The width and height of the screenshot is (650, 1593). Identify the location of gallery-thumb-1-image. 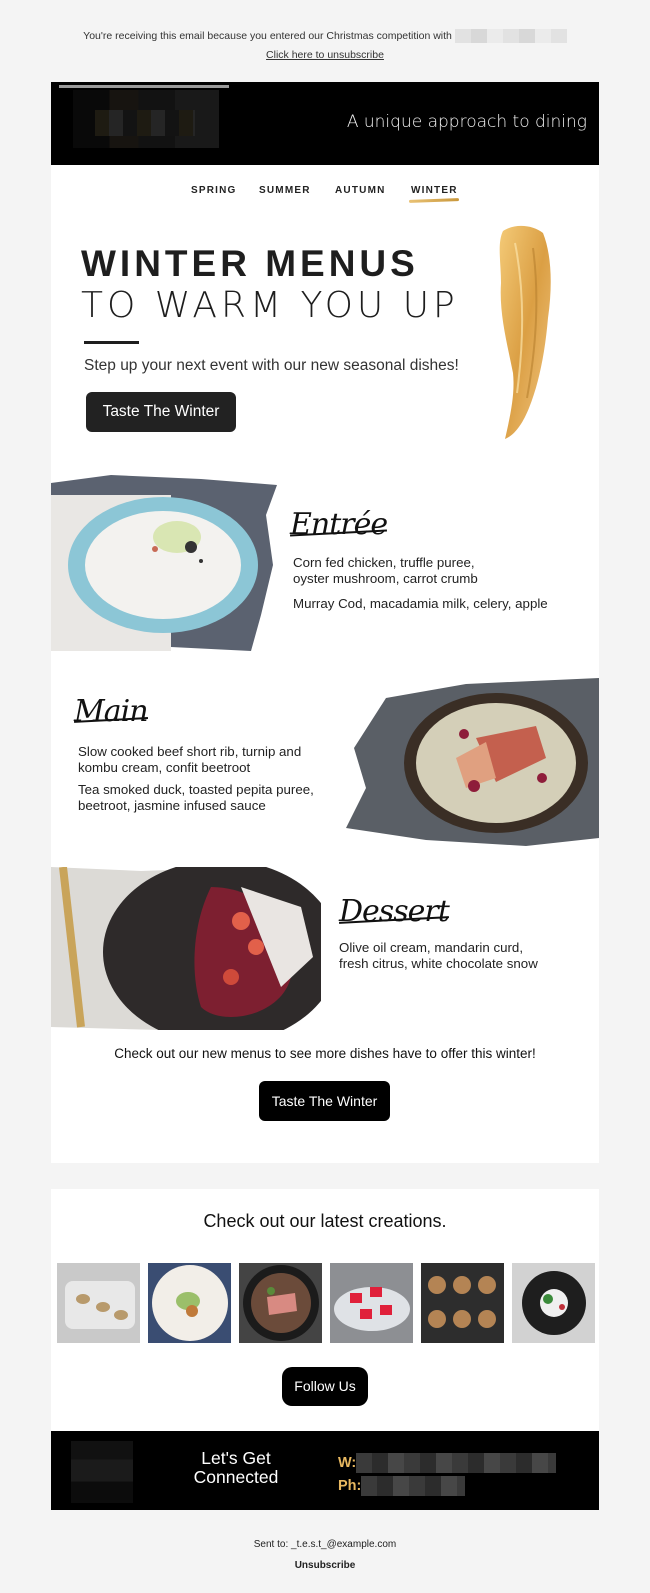
(100, 1305).